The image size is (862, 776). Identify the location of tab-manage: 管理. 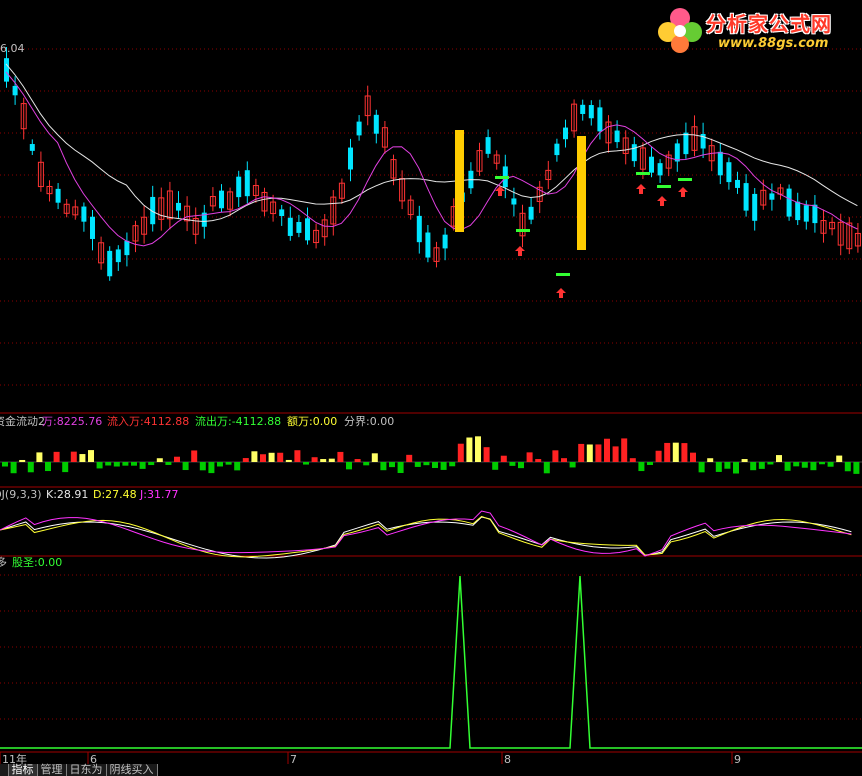
(52, 770).